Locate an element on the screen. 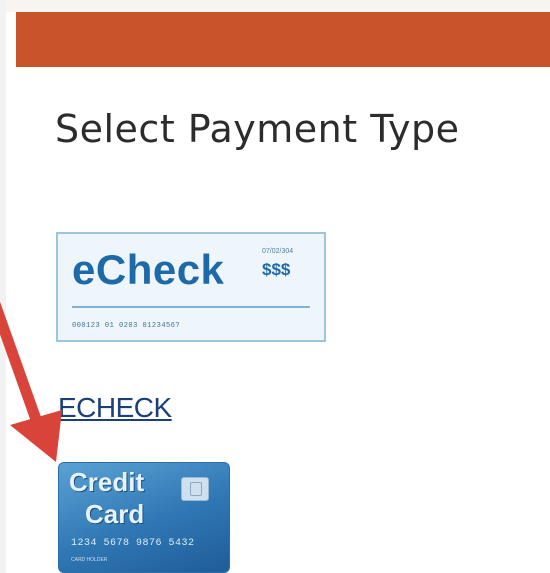 Image resolution: width=550 pixels, height=573 pixels. credit-card-image-word-line1: Credit is located at coordinates (107, 482).